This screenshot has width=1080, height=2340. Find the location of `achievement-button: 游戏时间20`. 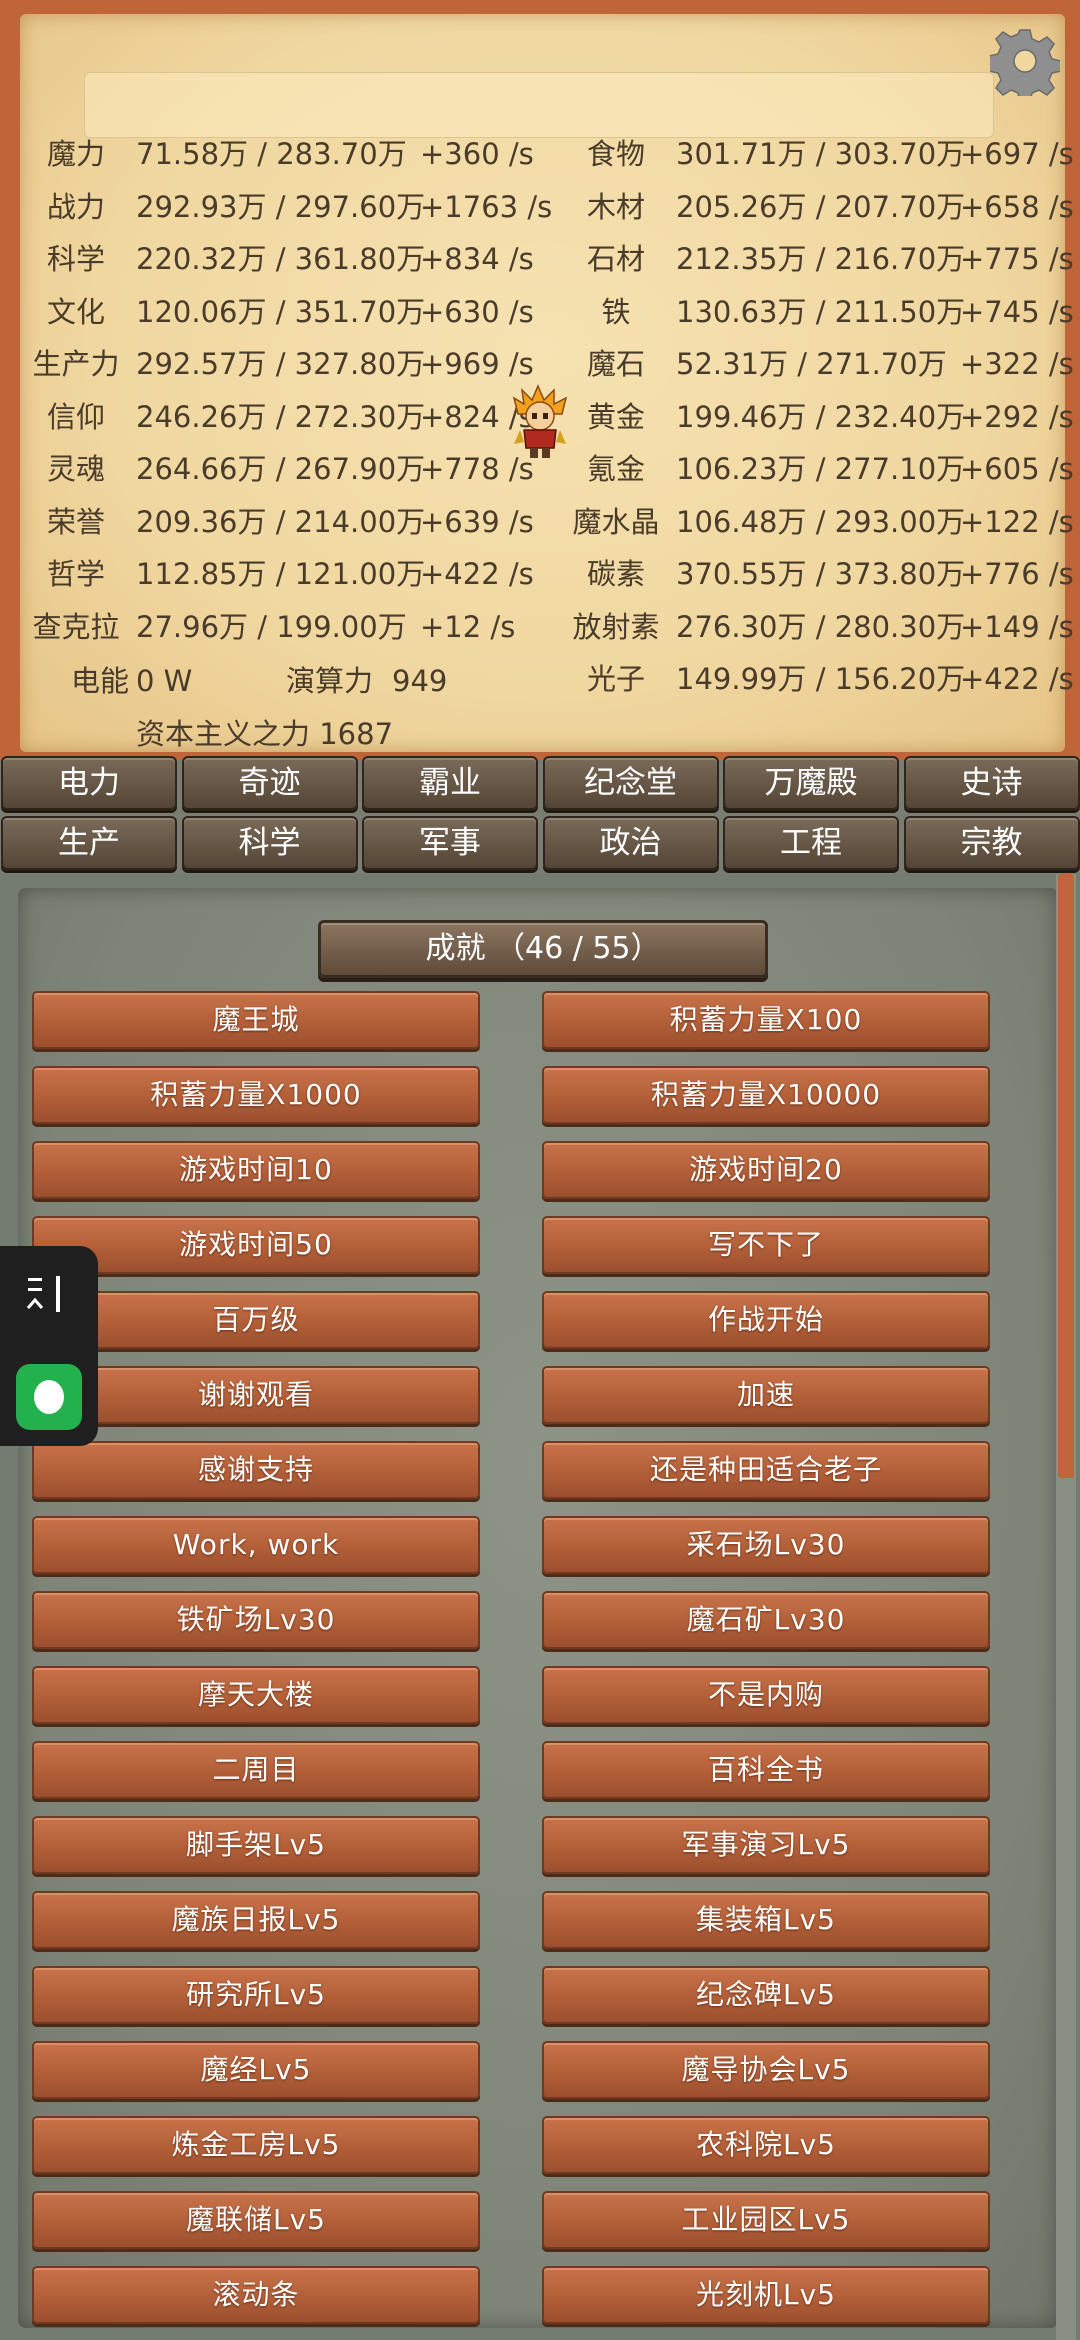

achievement-button: 游戏时间20 is located at coordinates (766, 1170).